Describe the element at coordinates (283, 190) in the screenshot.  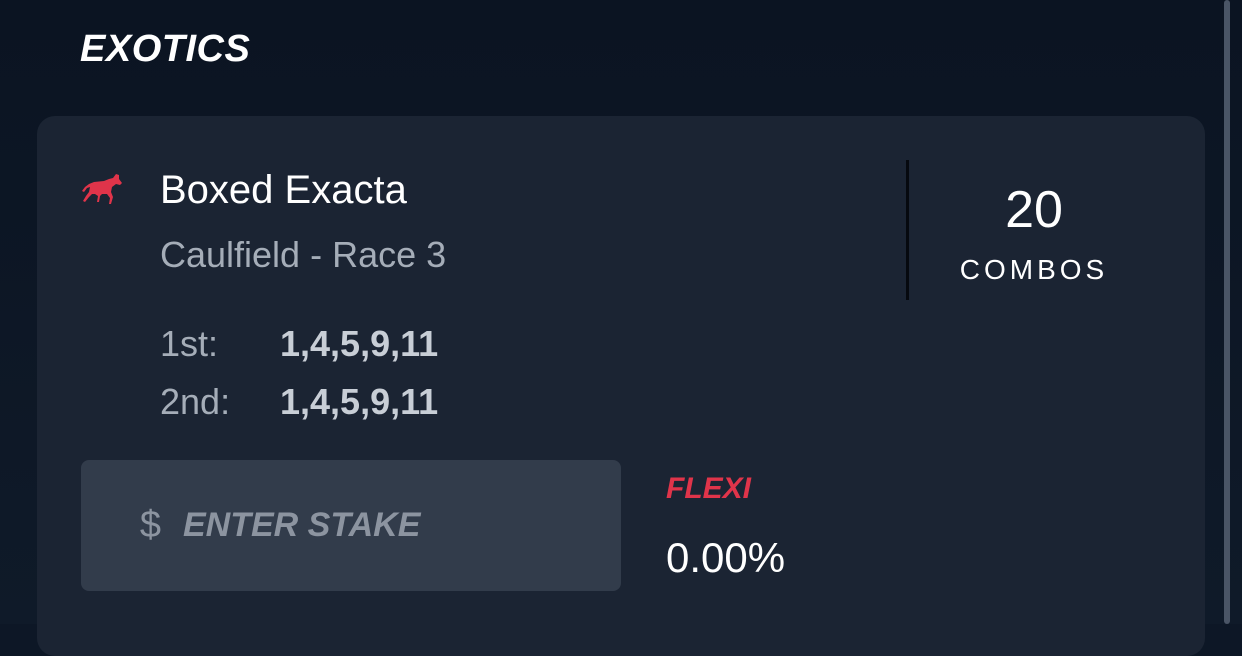
I see `bet-type-title: Boxed Exacta` at that location.